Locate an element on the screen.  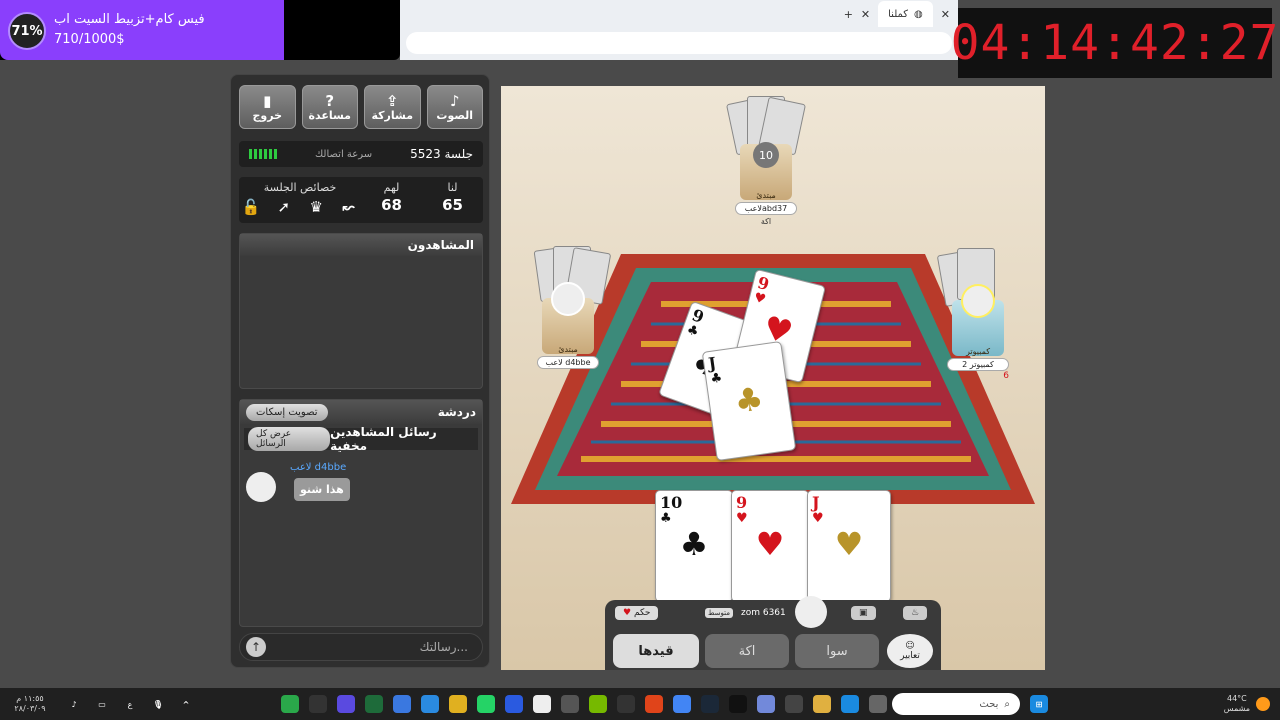
exit-label: خروج is located at coordinates (267, 115).